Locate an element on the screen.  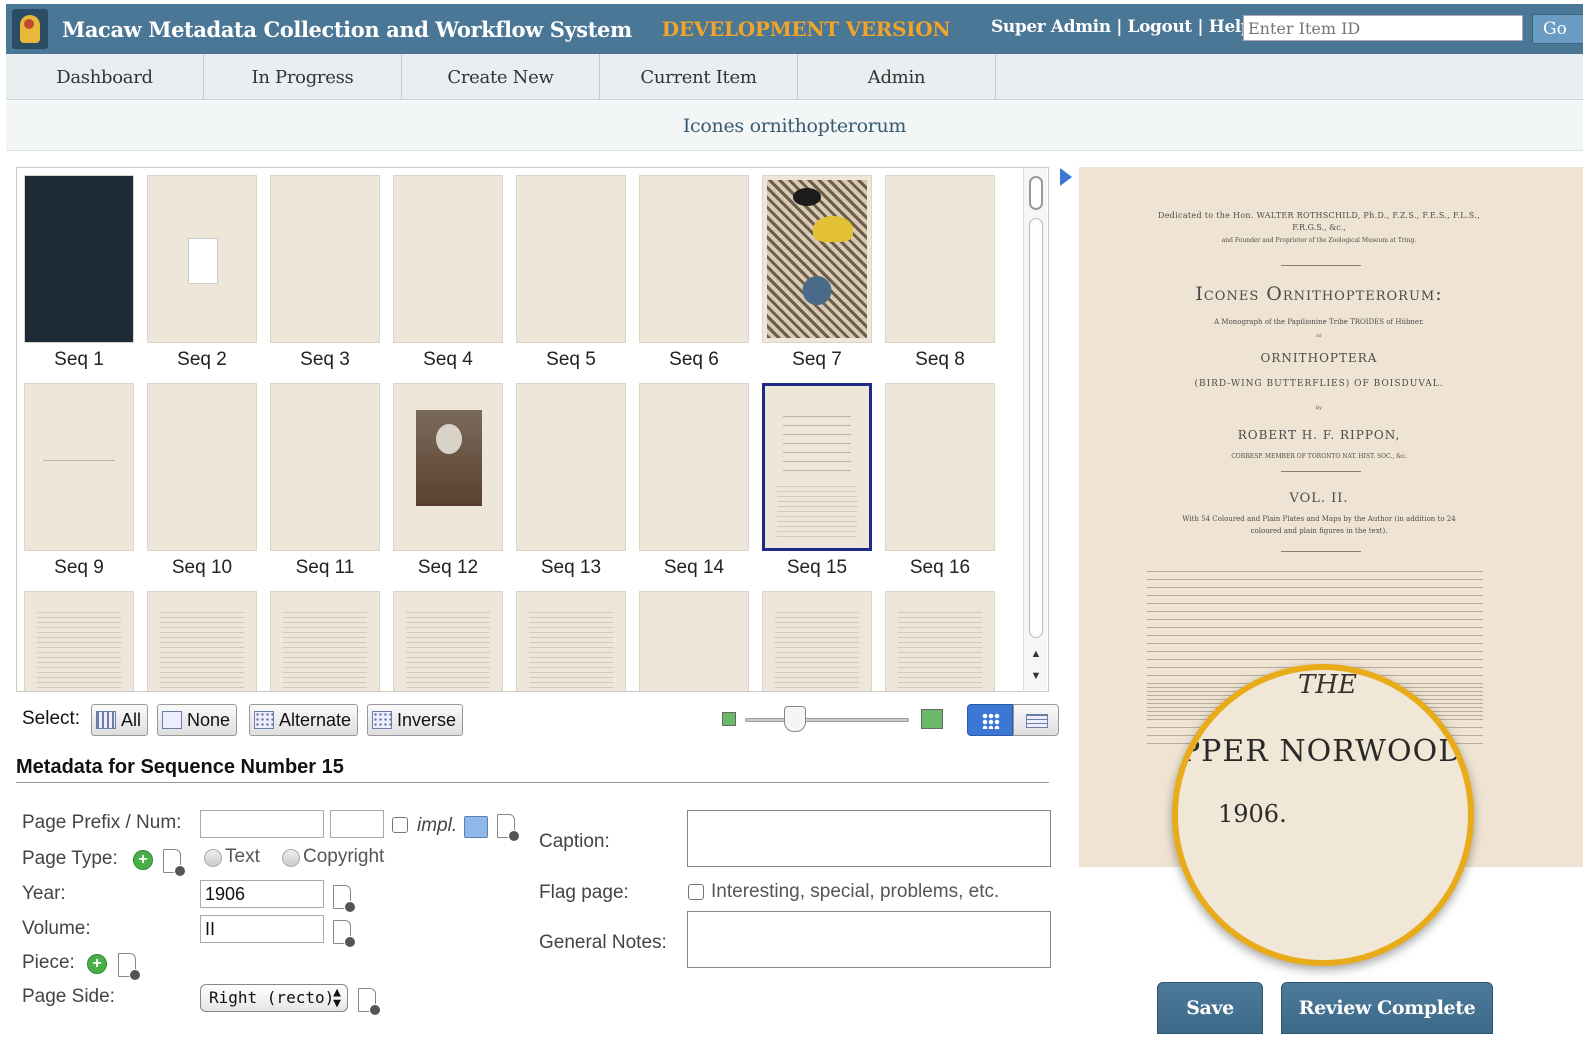
select-inverse-button: Inverse is located at coordinates (415, 720).